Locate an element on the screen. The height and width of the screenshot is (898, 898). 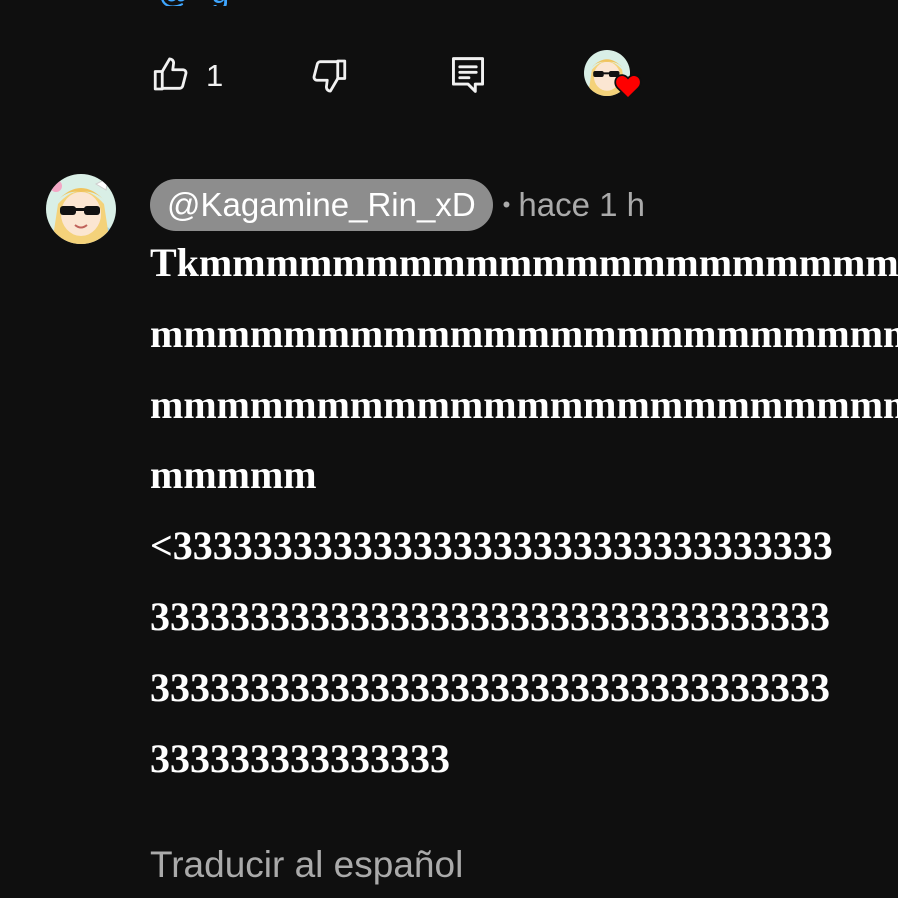
comment-meta: • hace 1 h is located at coordinates (574, 205).